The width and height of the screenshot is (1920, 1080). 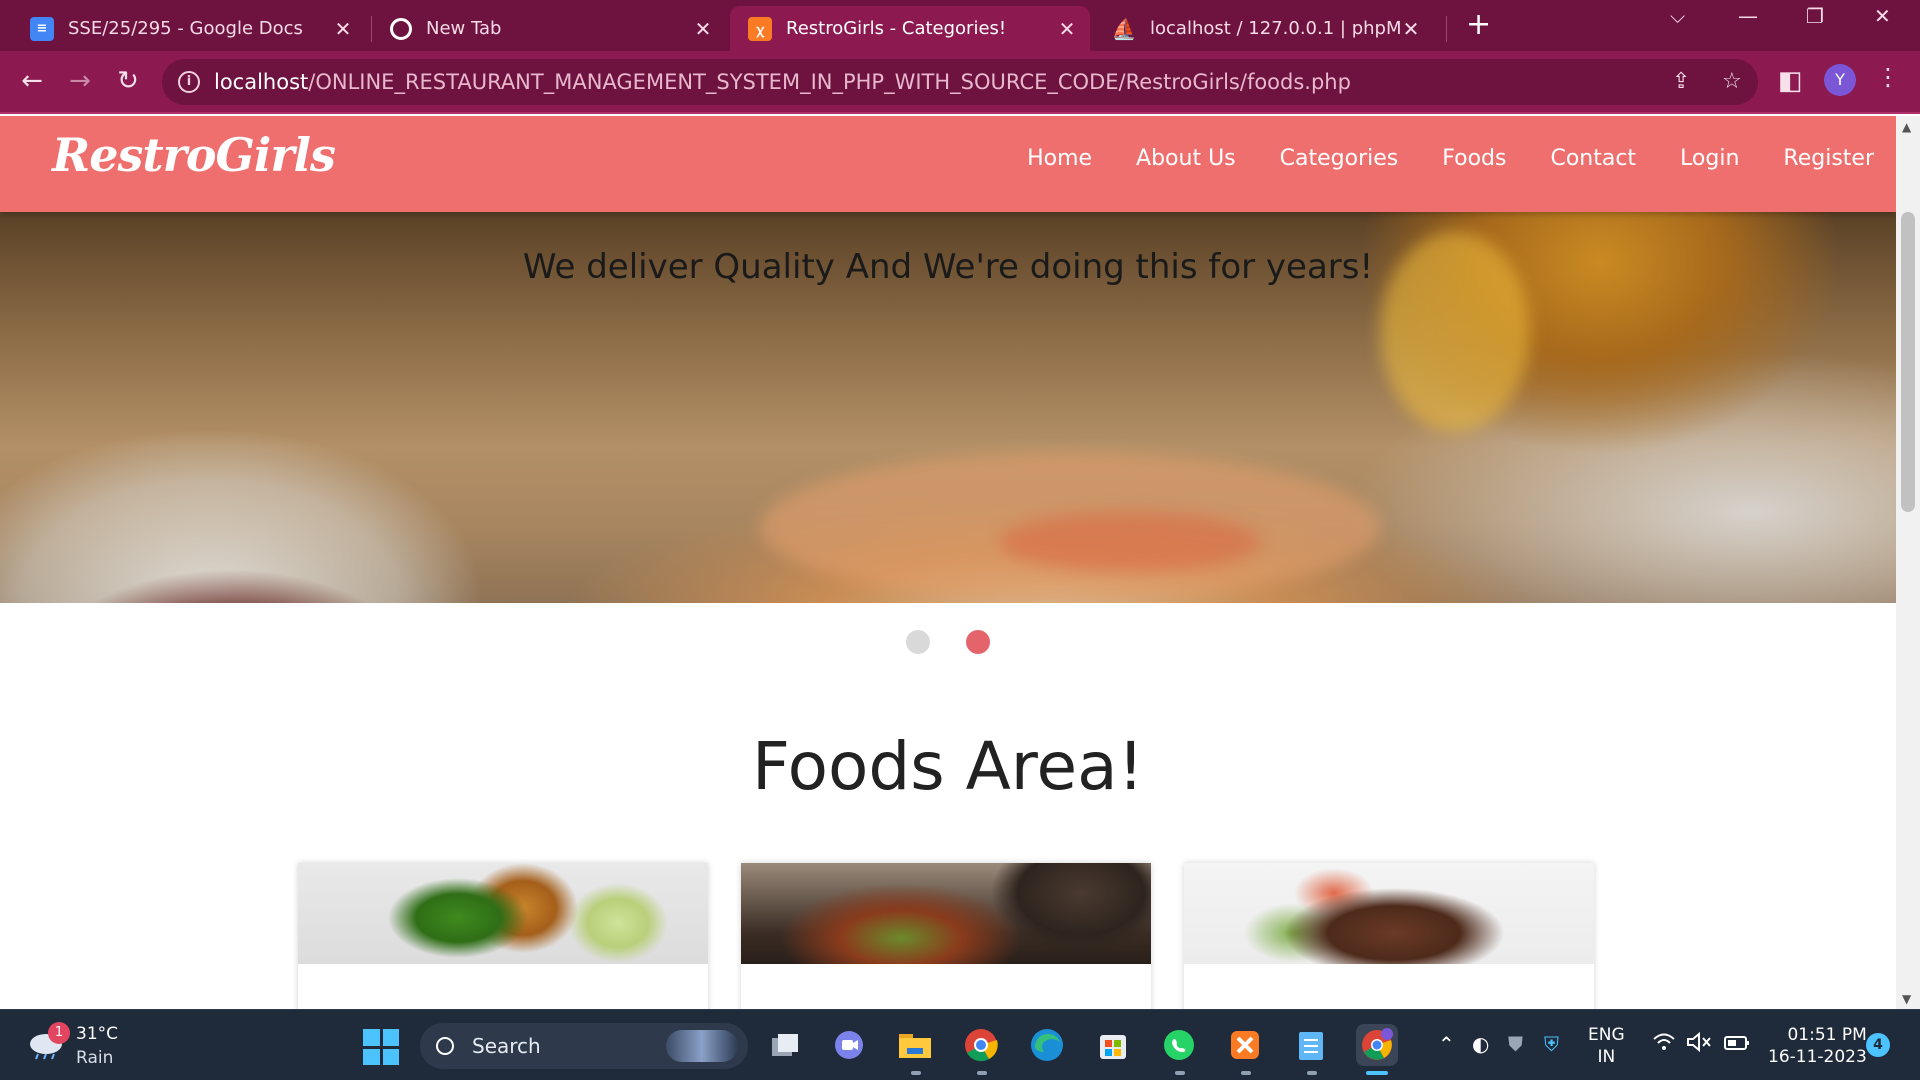 I want to click on new-tab-button: +, so click(x=1478, y=25).